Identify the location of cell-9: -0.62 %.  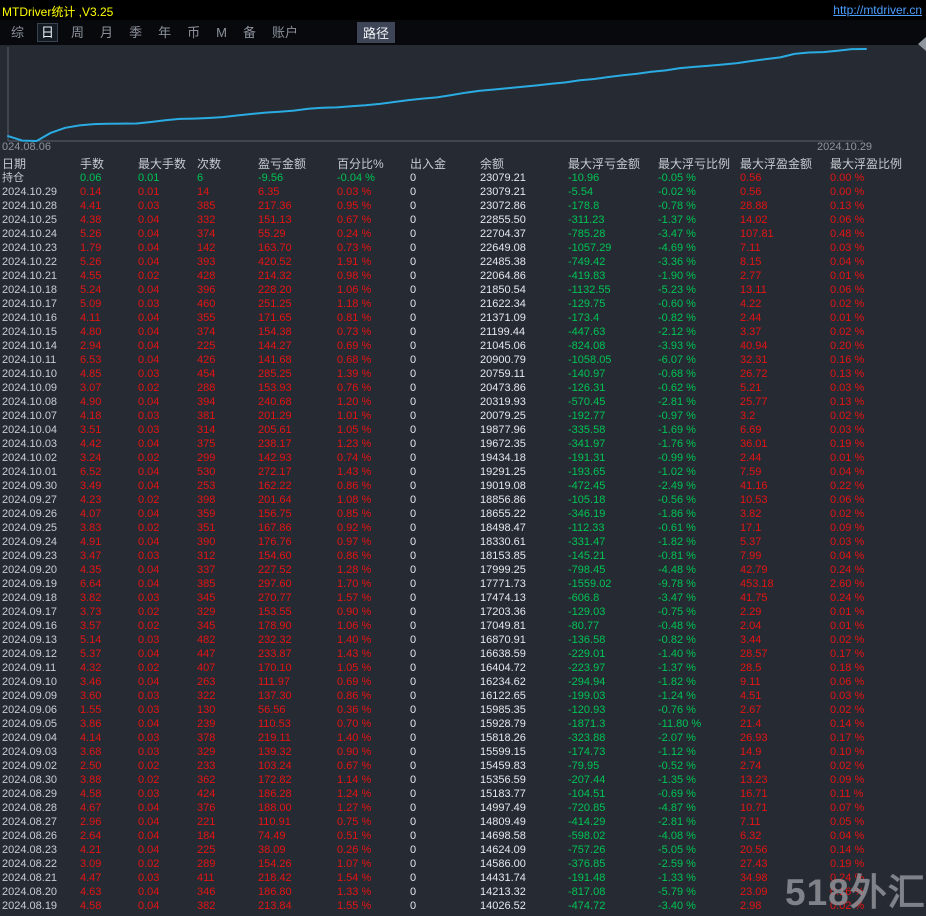
(677, 388).